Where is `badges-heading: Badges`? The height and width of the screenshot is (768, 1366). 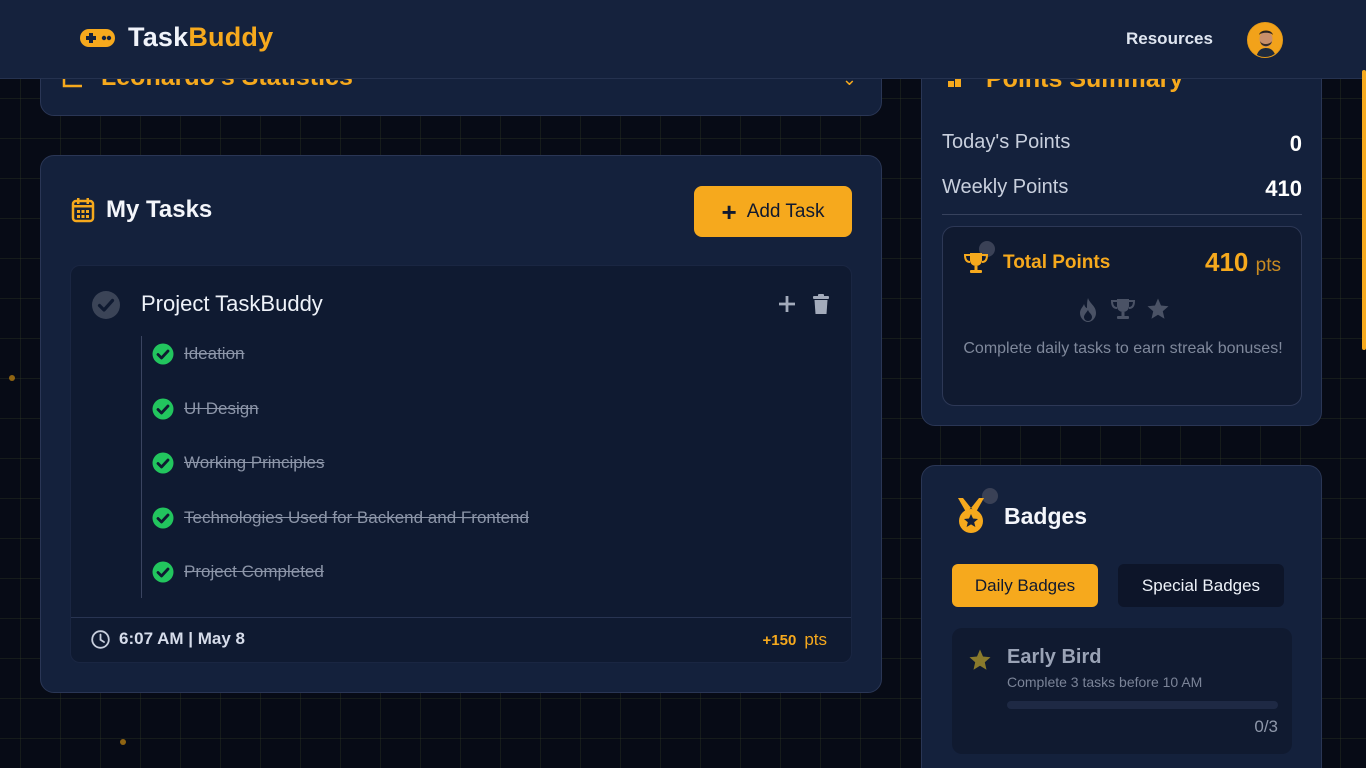
badges-heading: Badges is located at coordinates (1019, 516).